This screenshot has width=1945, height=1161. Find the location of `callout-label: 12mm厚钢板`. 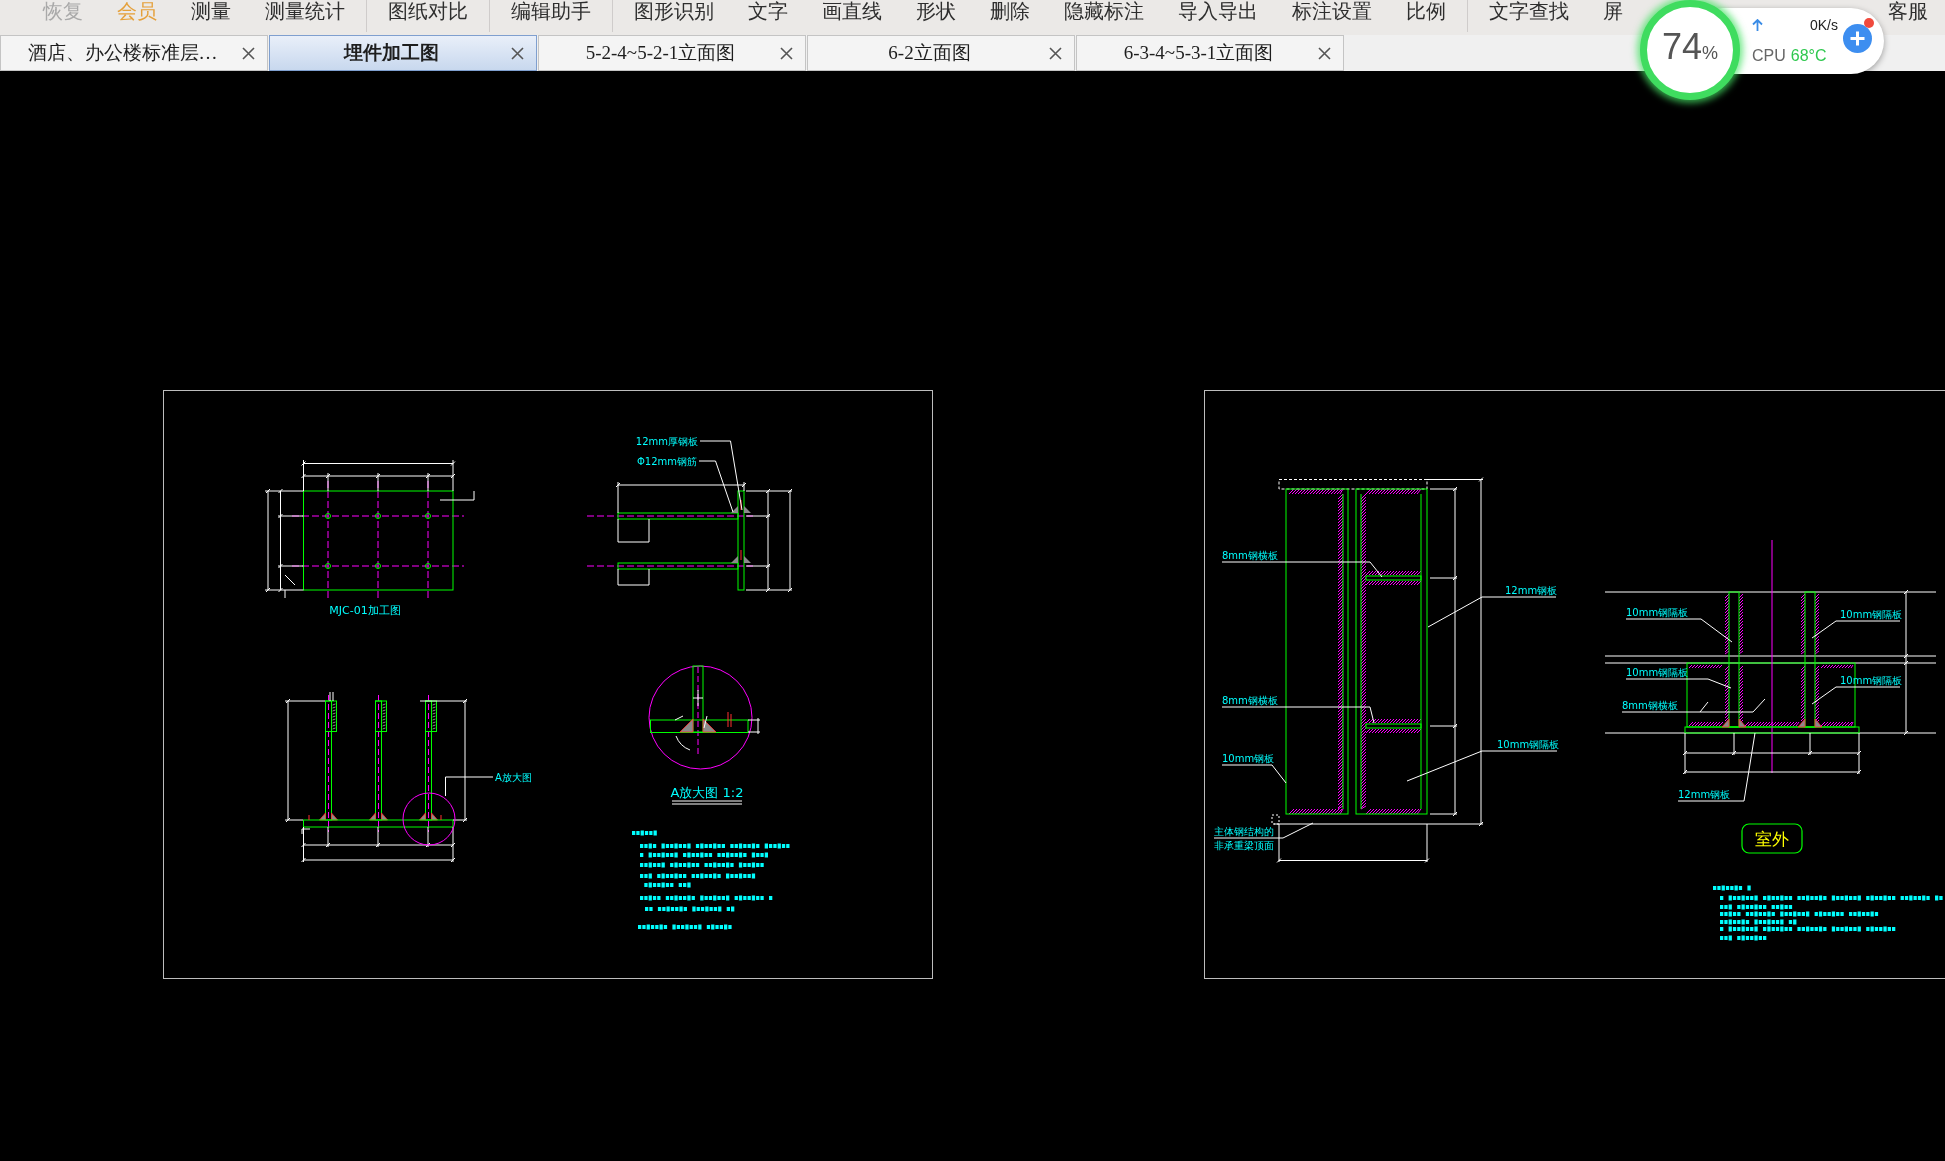

callout-label: 12mm厚钢板 is located at coordinates (666, 441).